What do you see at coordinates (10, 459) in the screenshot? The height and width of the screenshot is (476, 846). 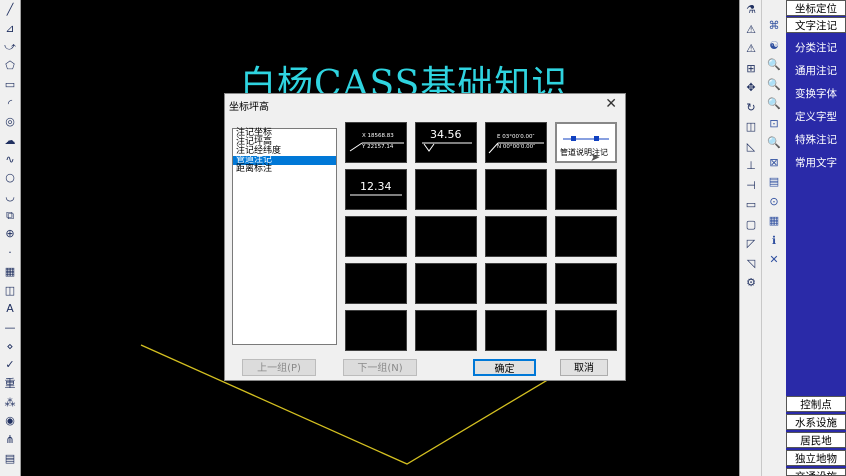 I see `scale-icon: ▤` at bounding box center [10, 459].